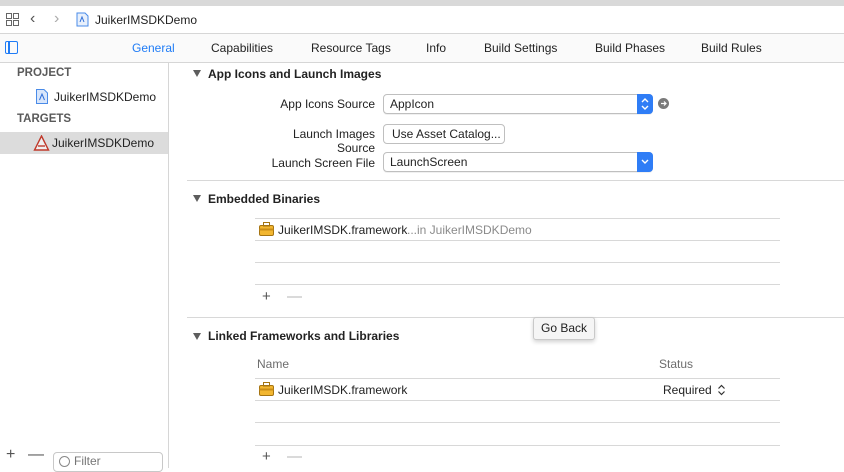 Image resolution: width=844 pixels, height=472 pixels. Describe the element at coordinates (146, 20) in the screenshot. I see `breadcrumb: JuikerIMSDKDemo` at that location.